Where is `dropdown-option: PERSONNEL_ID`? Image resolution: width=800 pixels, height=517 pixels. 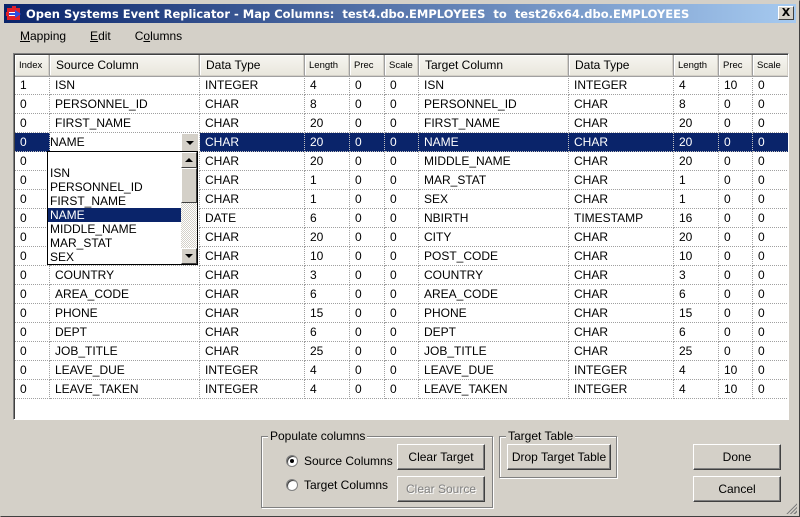
dropdown-option: PERSONNEL_ID is located at coordinates (114, 187).